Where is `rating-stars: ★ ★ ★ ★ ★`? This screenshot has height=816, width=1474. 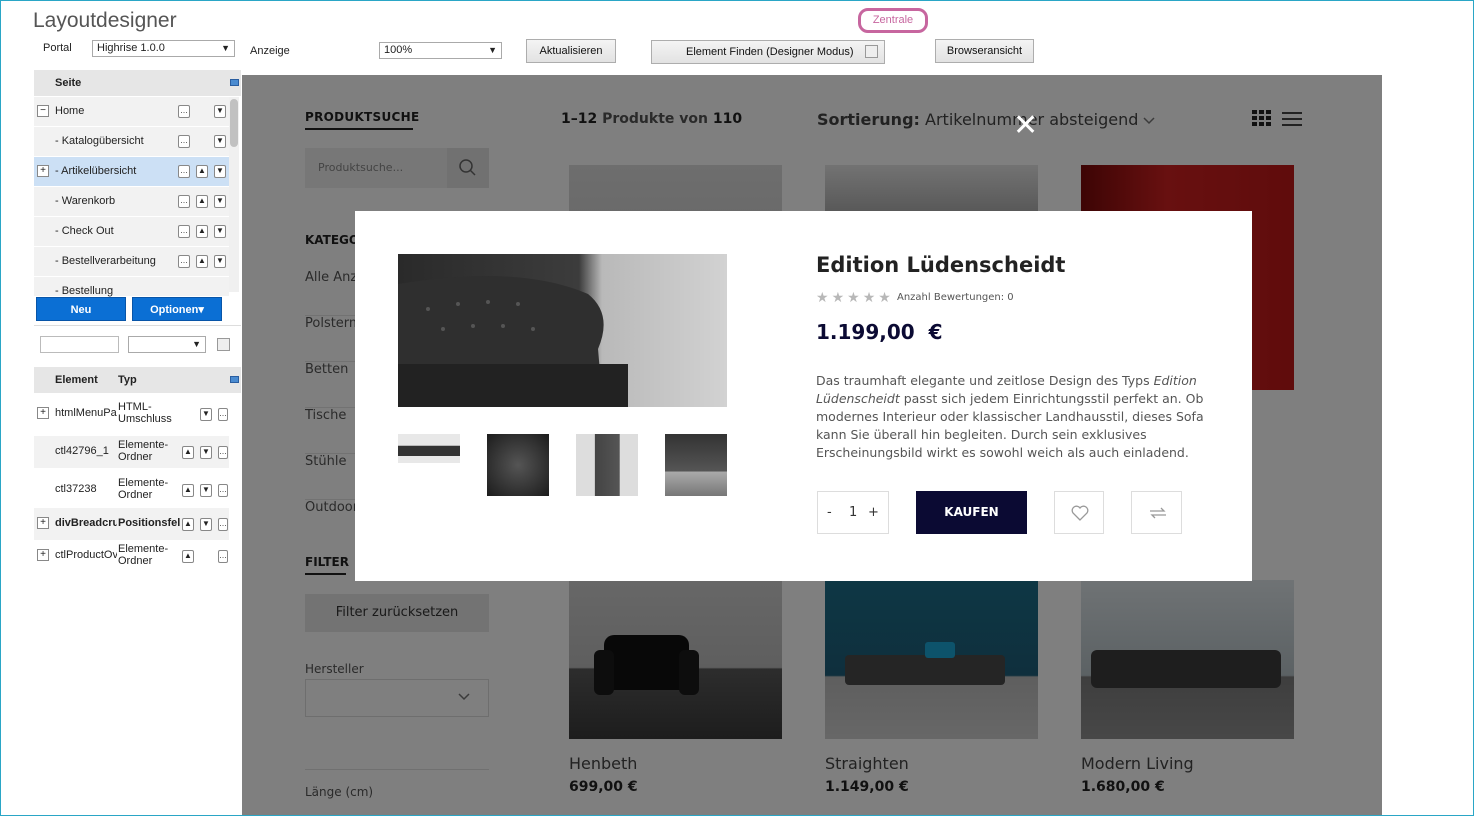 rating-stars: ★ ★ ★ ★ ★ is located at coordinates (855, 298).